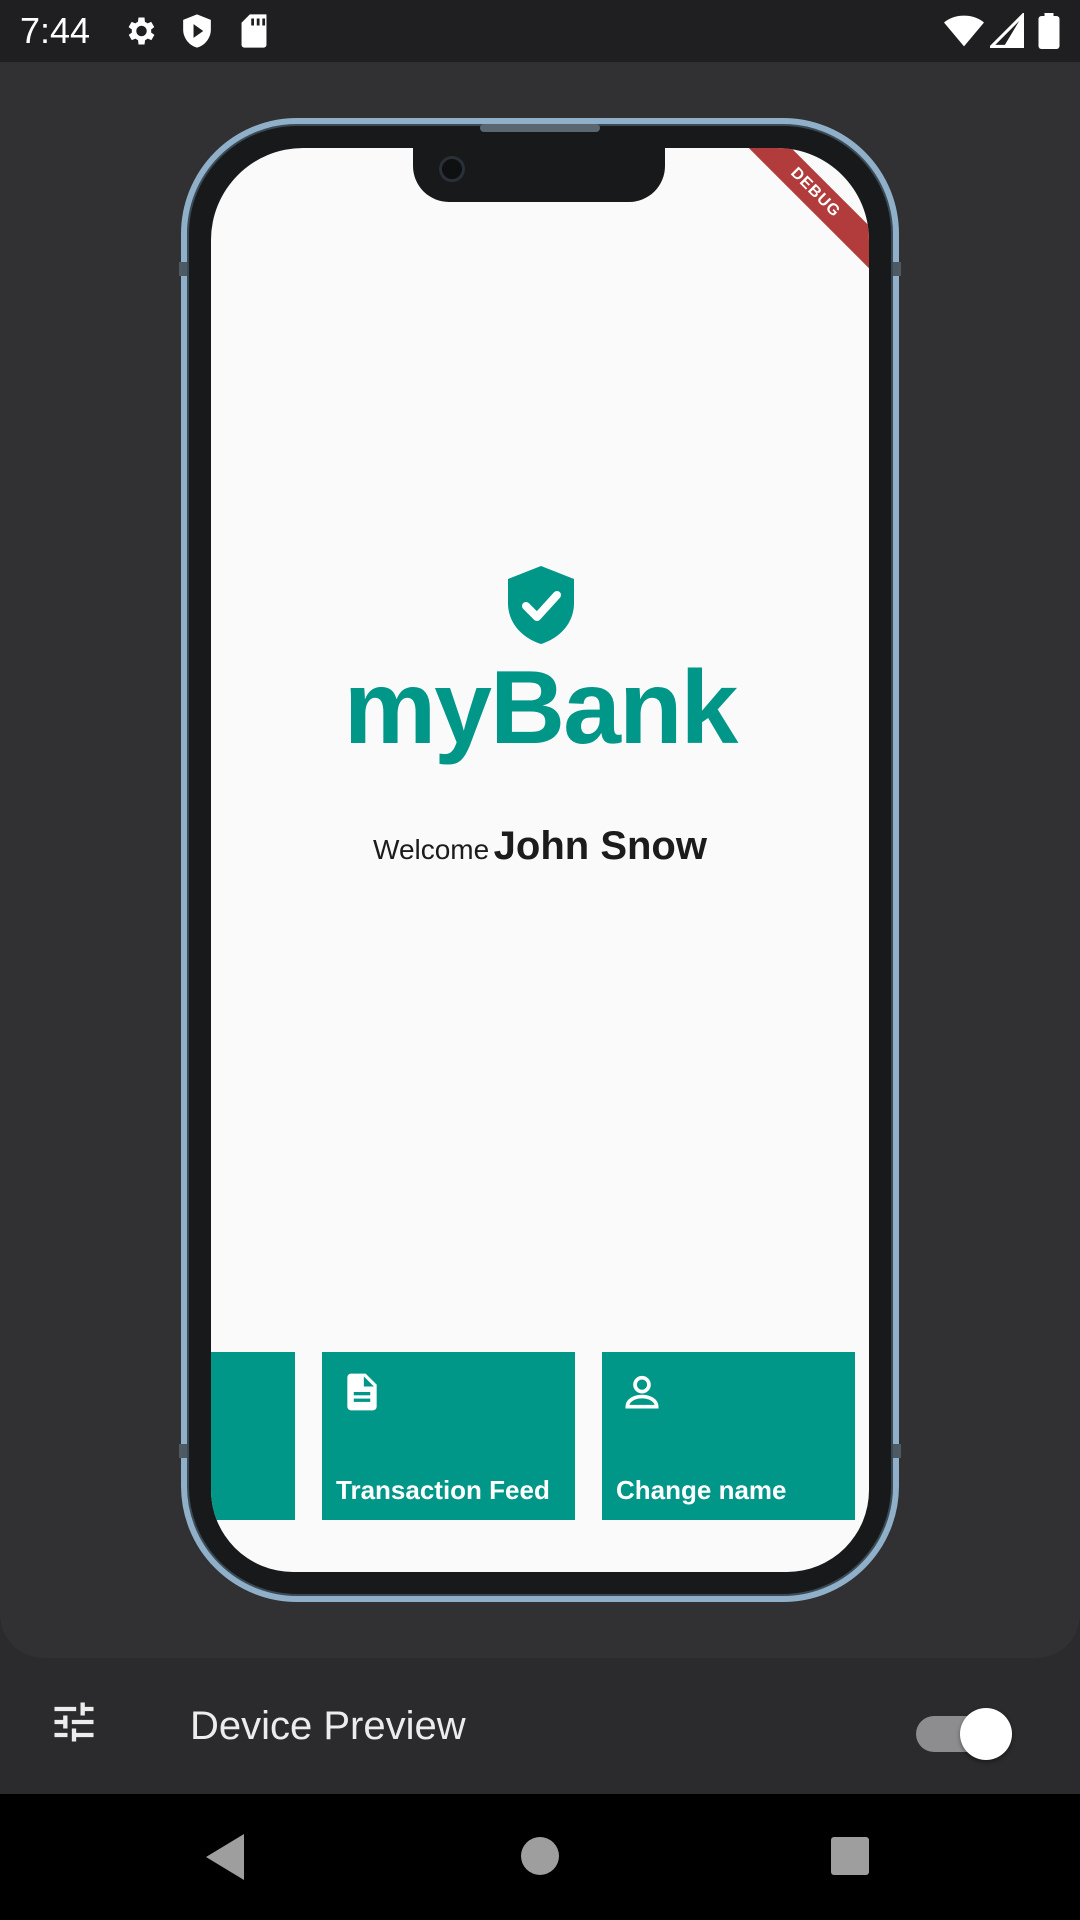 This screenshot has width=1080, height=1920. Describe the element at coordinates (140, 31) in the screenshot. I see `settings-icon` at that location.